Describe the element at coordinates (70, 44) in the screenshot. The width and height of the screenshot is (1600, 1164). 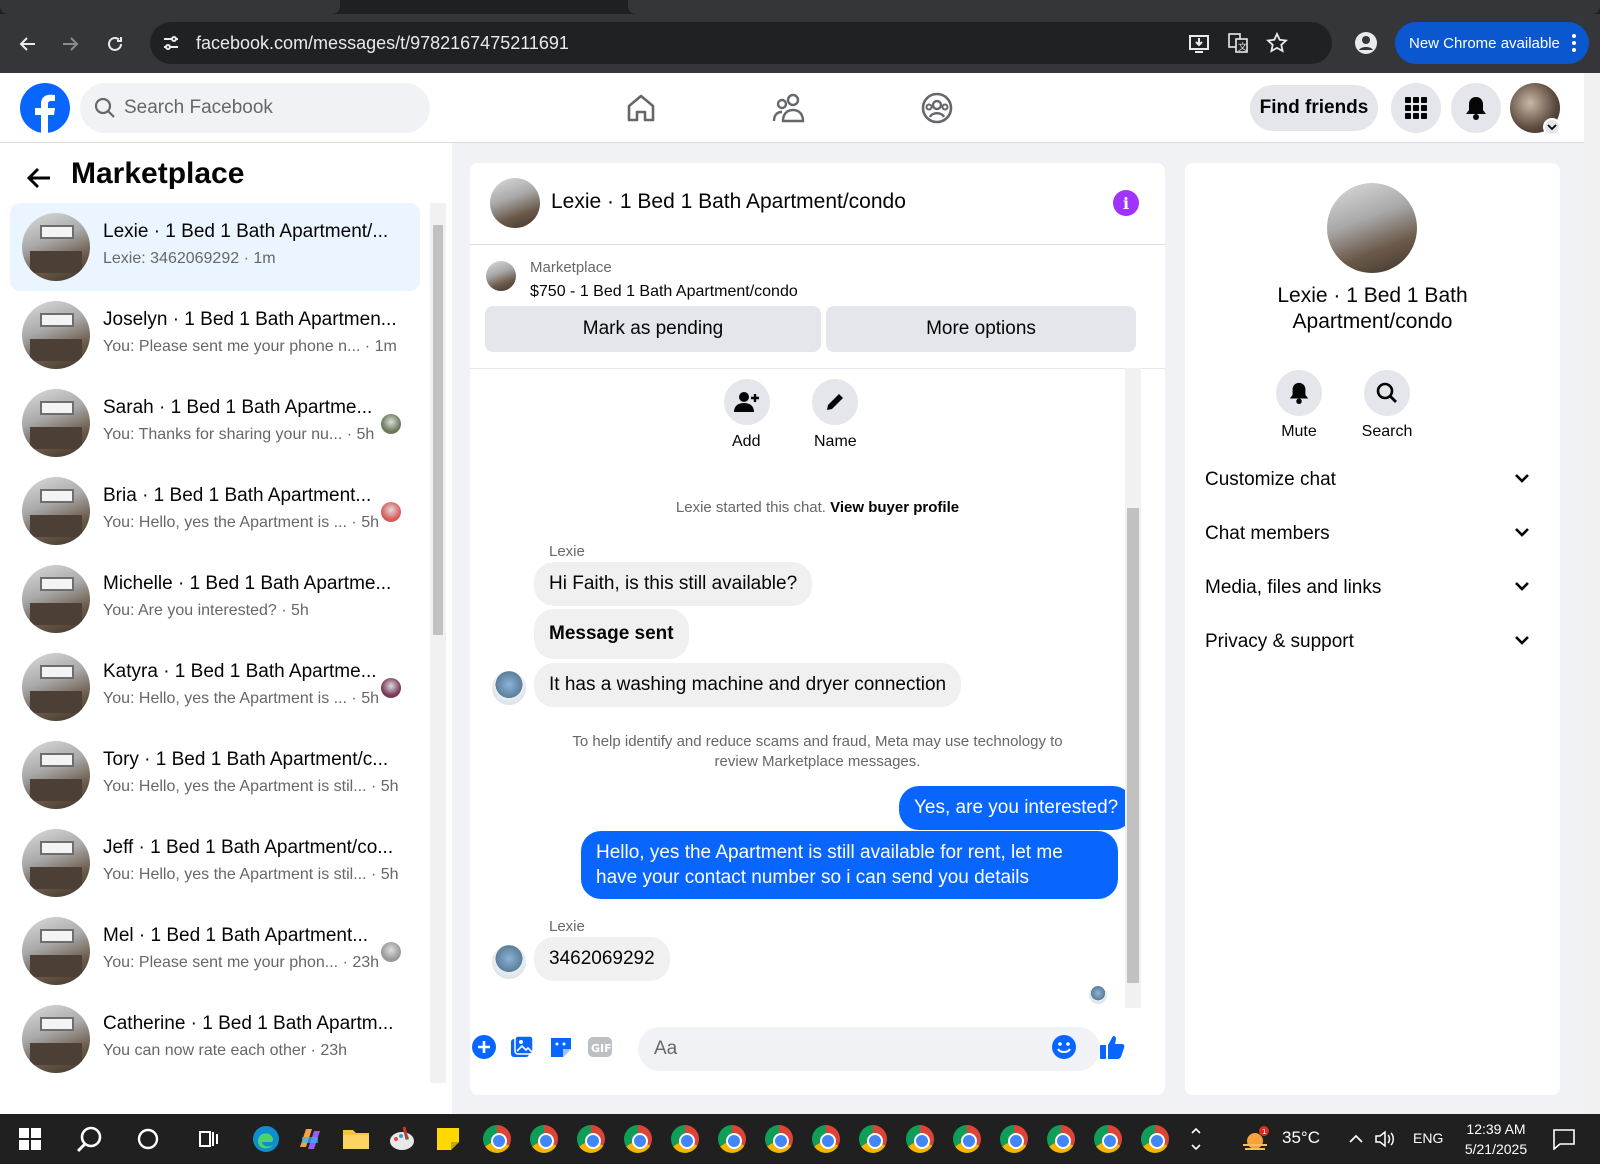
I see `forward-button` at that location.